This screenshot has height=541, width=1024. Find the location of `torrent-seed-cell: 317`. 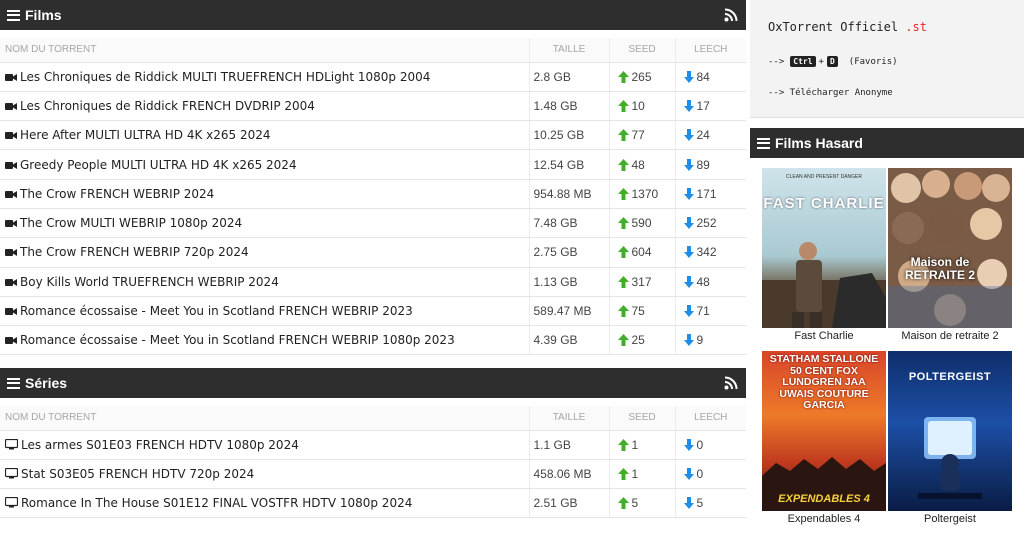

torrent-seed-cell: 317 is located at coordinates (641, 282).